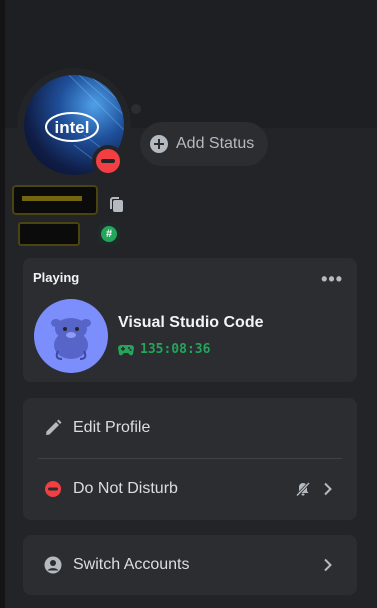 This screenshot has height=608, width=377. Describe the element at coordinates (53, 565) in the screenshot. I see `user-circle-icon` at that location.